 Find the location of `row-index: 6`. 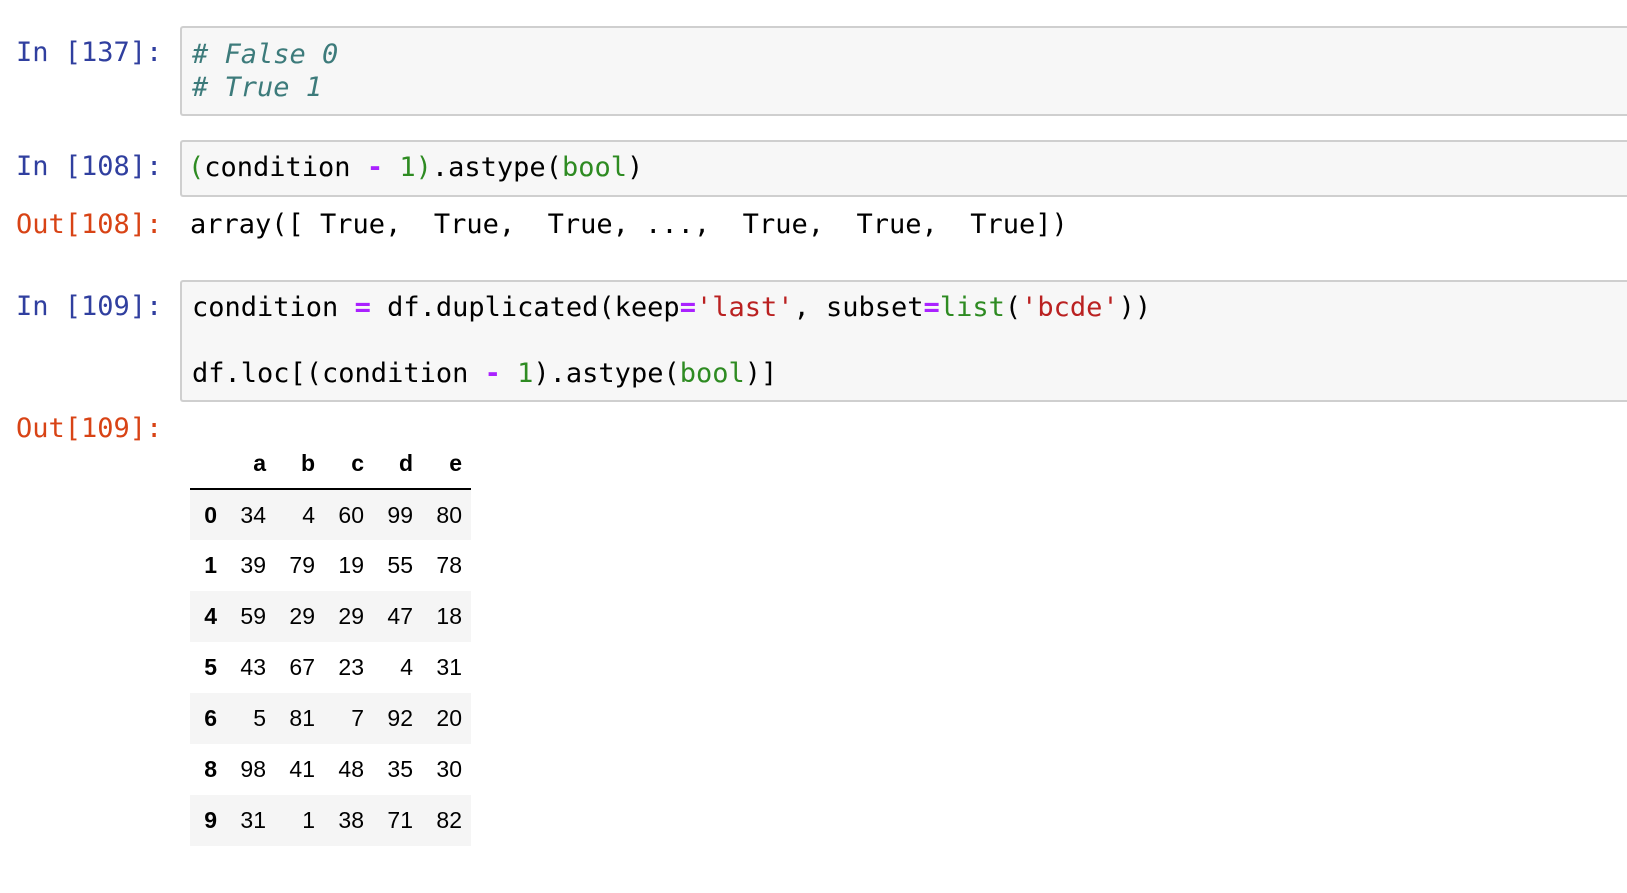

row-index: 6 is located at coordinates (210, 718).